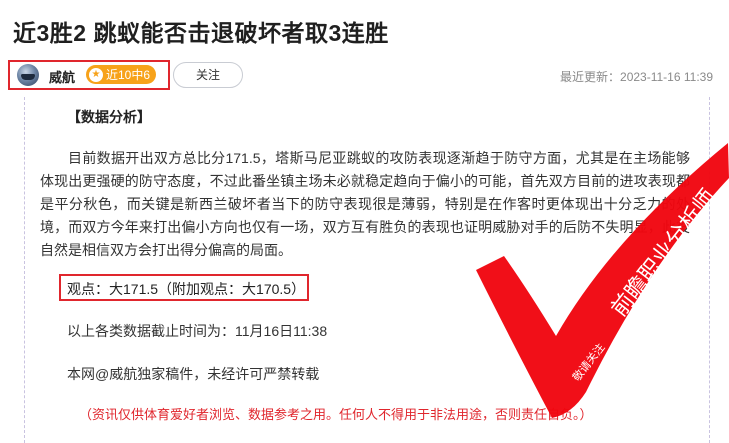 The image size is (729, 443). I want to click on section-heading: 【数据分析】, so click(109, 117).